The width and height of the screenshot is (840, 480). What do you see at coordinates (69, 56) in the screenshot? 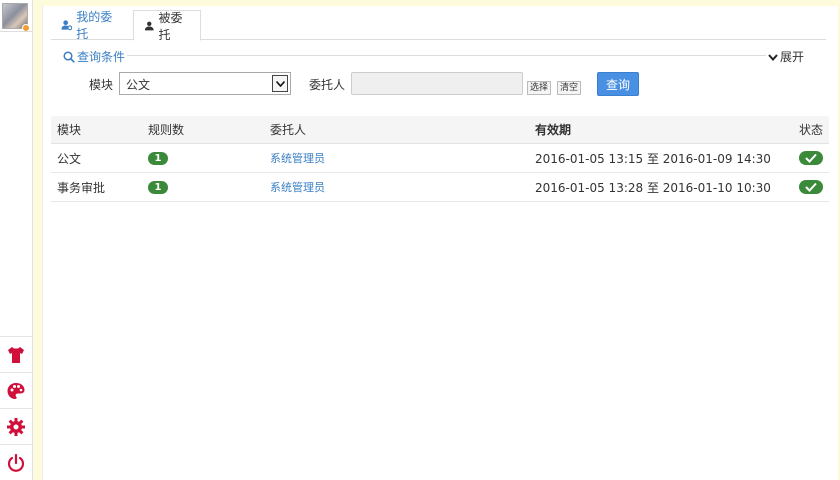
I see `search-icon` at bounding box center [69, 56].